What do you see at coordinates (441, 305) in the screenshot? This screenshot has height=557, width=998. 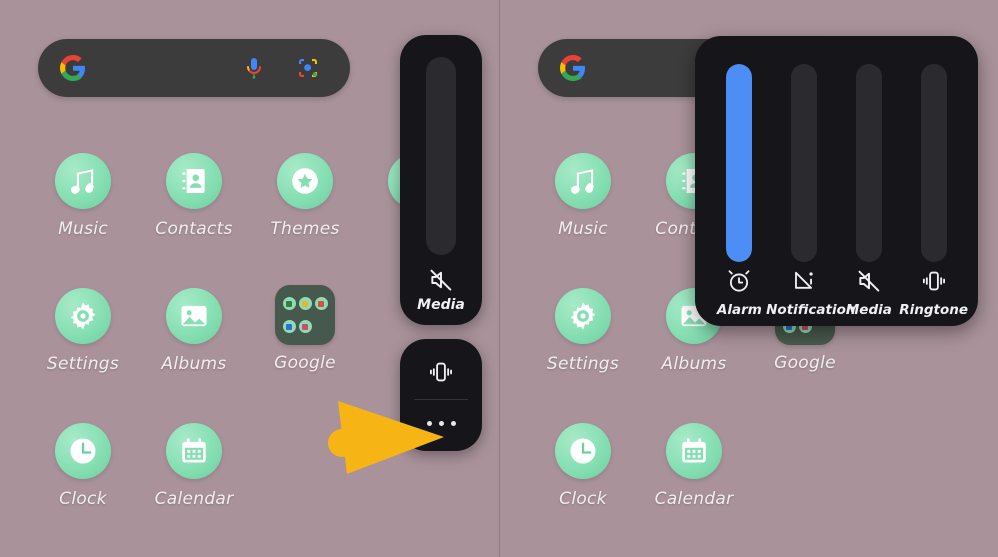 I see `volume-channel-label: Media` at bounding box center [441, 305].